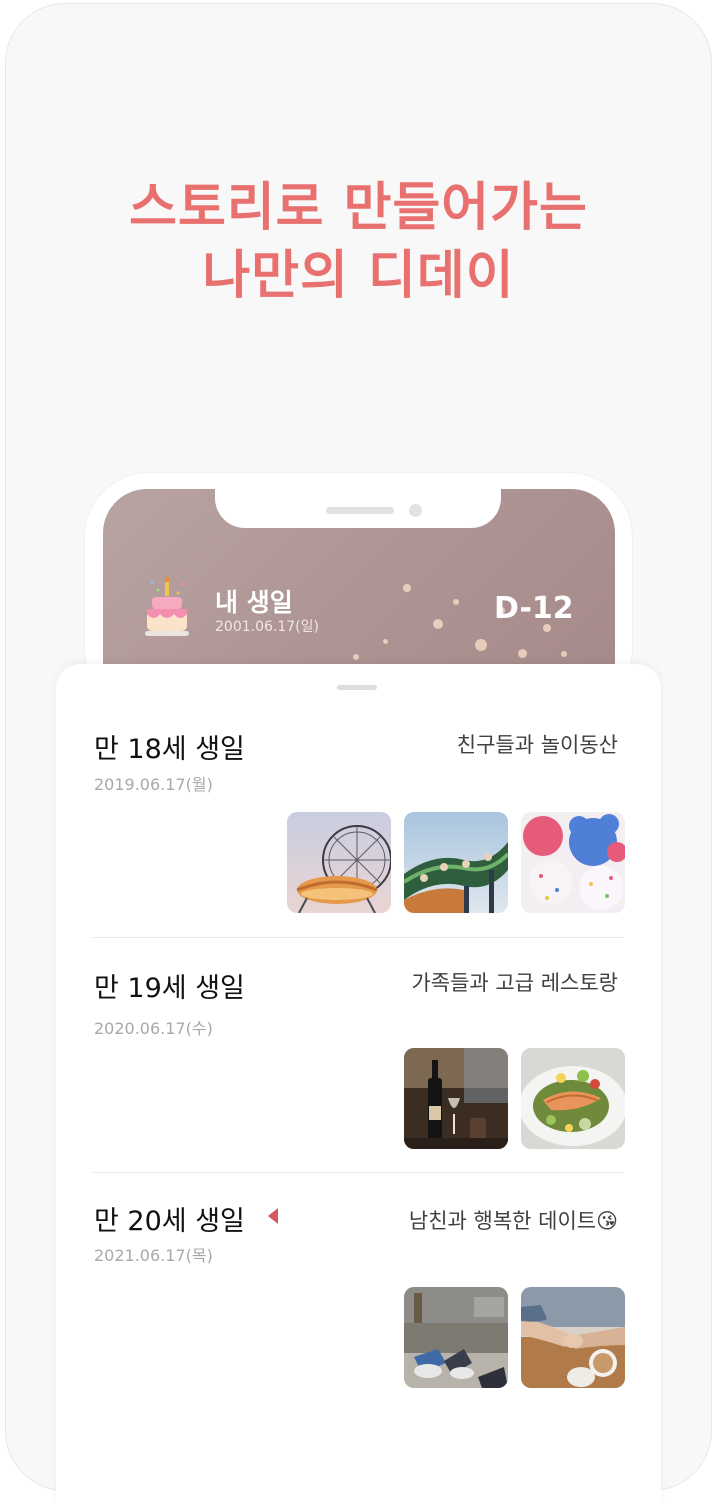  I want to click on phone-speaker, so click(360, 510).